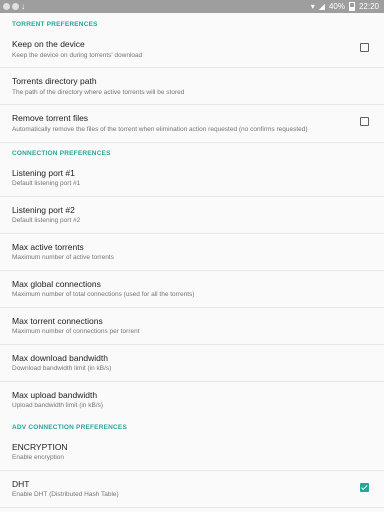 Image resolution: width=384 pixels, height=512 pixels. Describe the element at coordinates (312, 6) in the screenshot. I see `wifi-icon: ▾` at that location.